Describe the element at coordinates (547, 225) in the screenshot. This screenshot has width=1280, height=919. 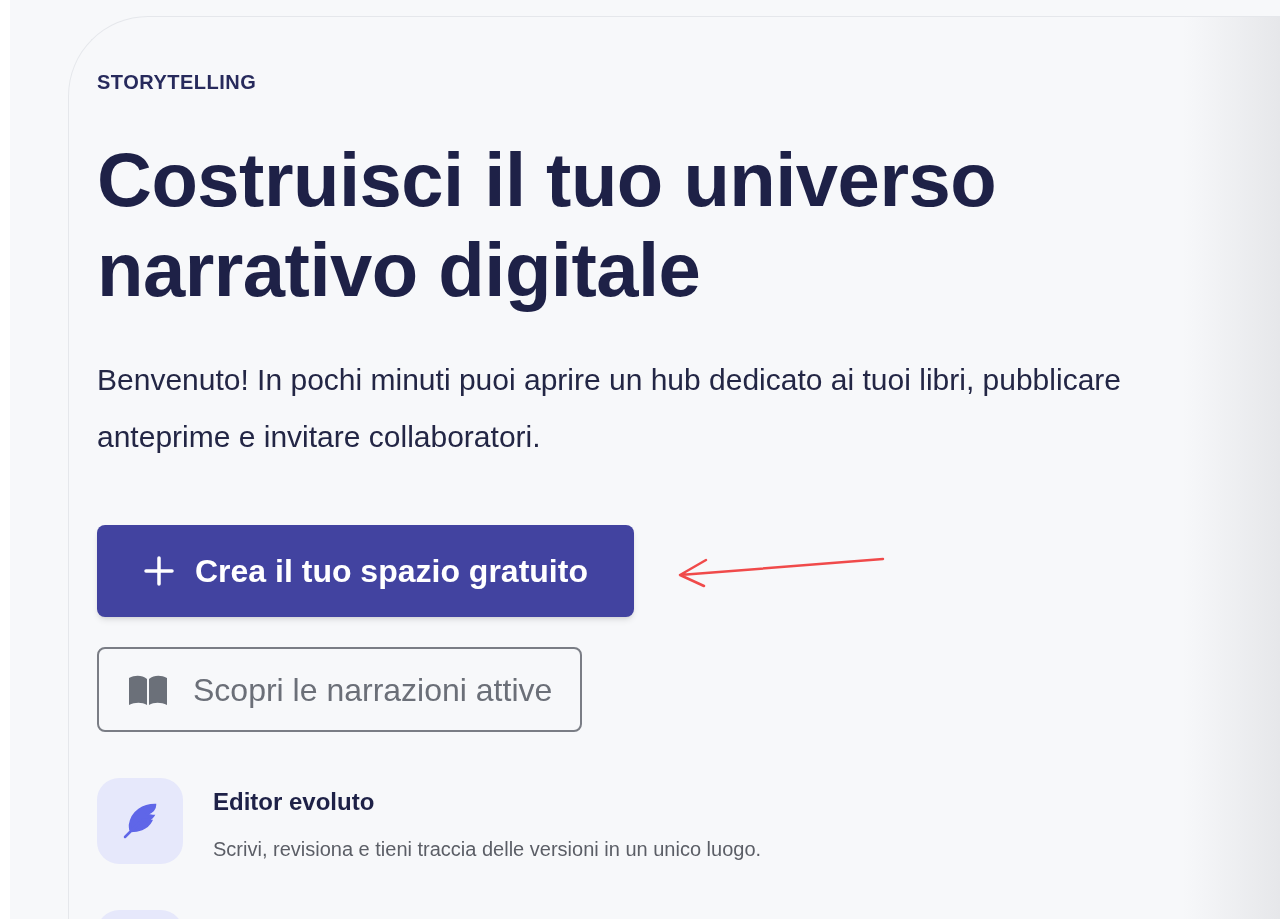
I see `hero-title: Costruisci il tuo universo narrativo digitale` at that location.